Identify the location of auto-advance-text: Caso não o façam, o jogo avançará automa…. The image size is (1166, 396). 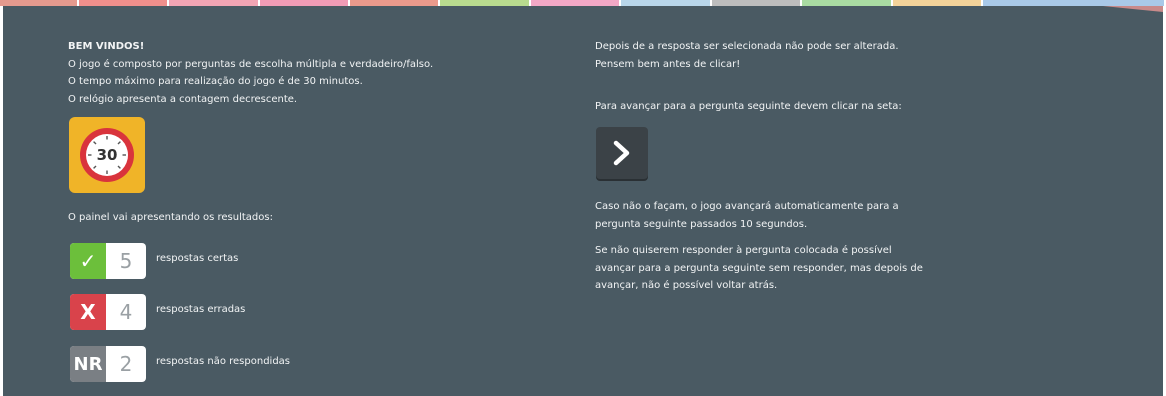
(747, 215).